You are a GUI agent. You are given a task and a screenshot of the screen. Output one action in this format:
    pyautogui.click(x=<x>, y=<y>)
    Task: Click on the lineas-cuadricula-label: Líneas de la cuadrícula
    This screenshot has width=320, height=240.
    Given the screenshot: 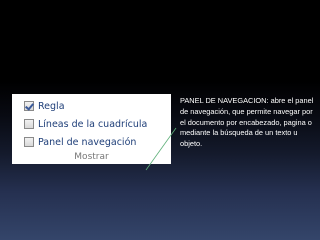 What is the action you would take?
    pyautogui.click(x=93, y=124)
    